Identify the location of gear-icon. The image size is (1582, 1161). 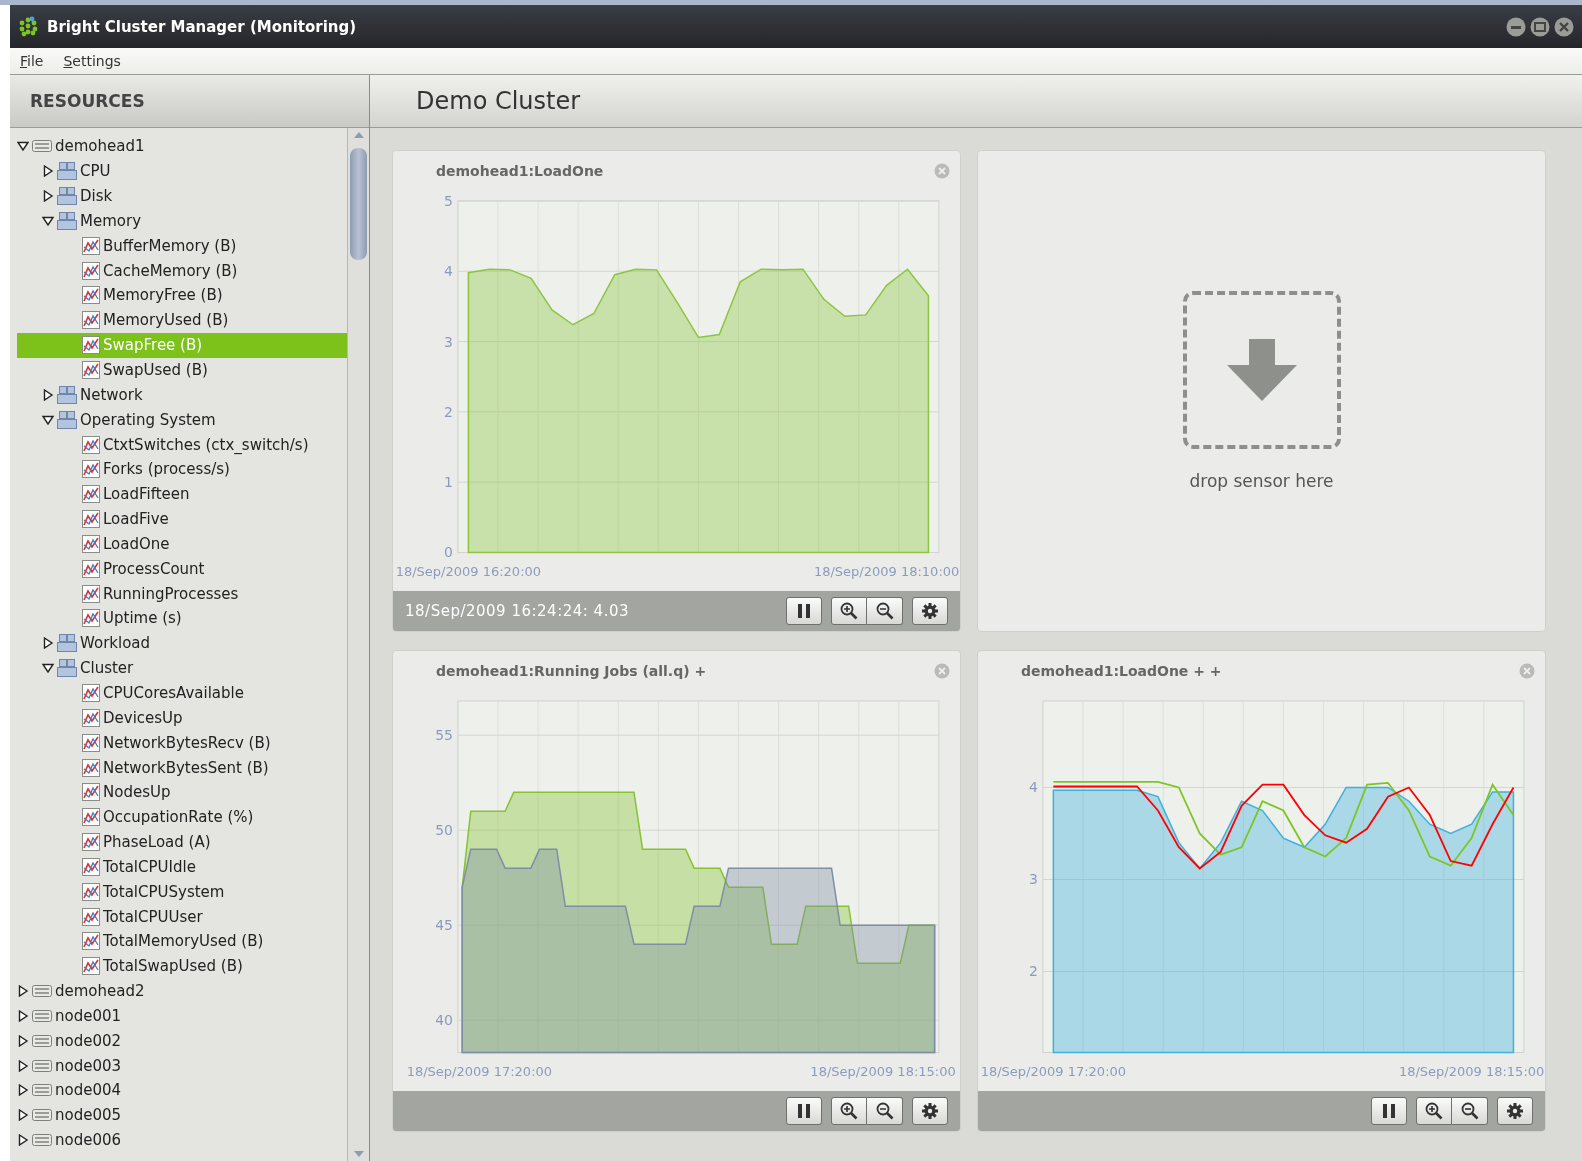
(1515, 1111).